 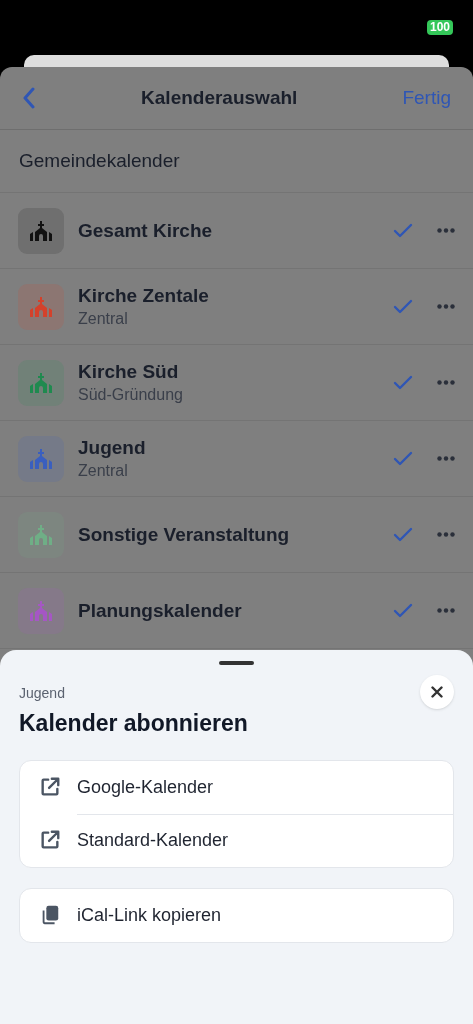 I want to click on calendar-name: Sonstige Veranstaltung, so click(x=184, y=534).